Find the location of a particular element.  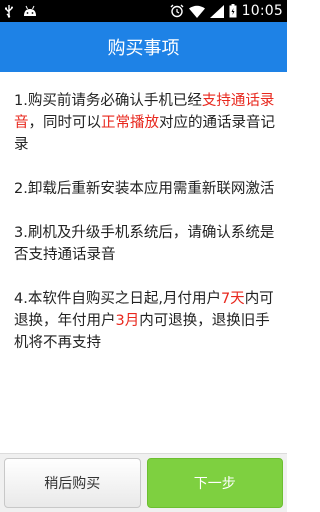

page-title: 购买事项 is located at coordinates (143, 48).